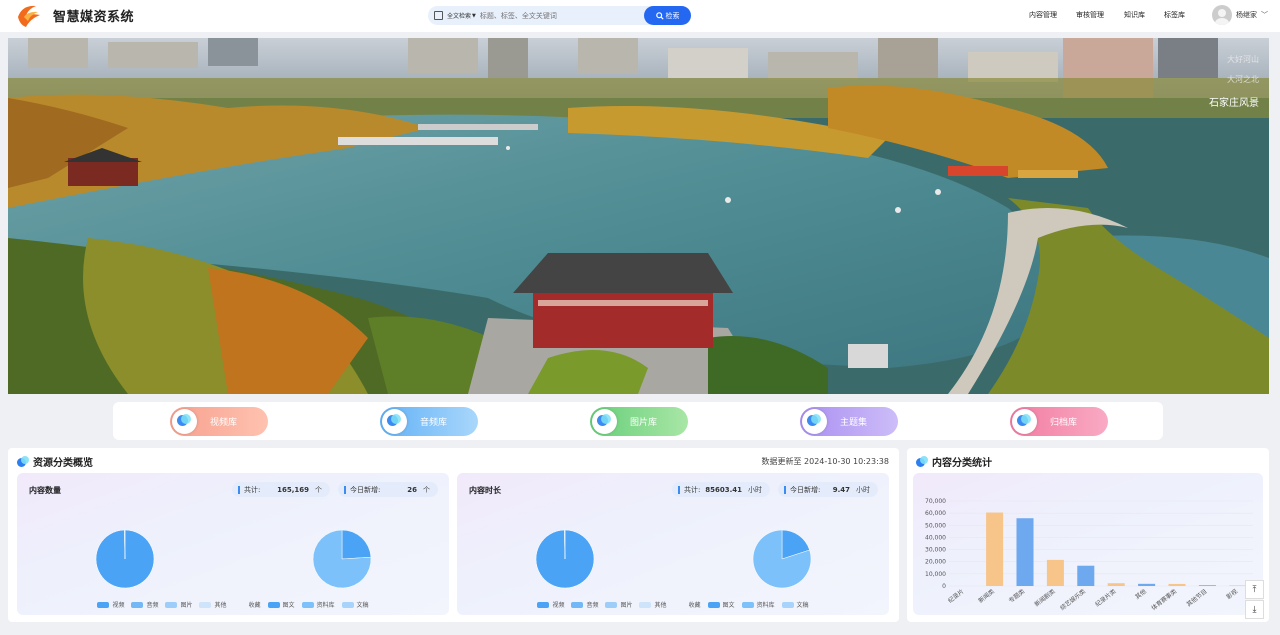 This screenshot has height=635, width=1280. What do you see at coordinates (55, 461) in the screenshot?
I see `panel-title: 资源分类概览` at bounding box center [55, 461].